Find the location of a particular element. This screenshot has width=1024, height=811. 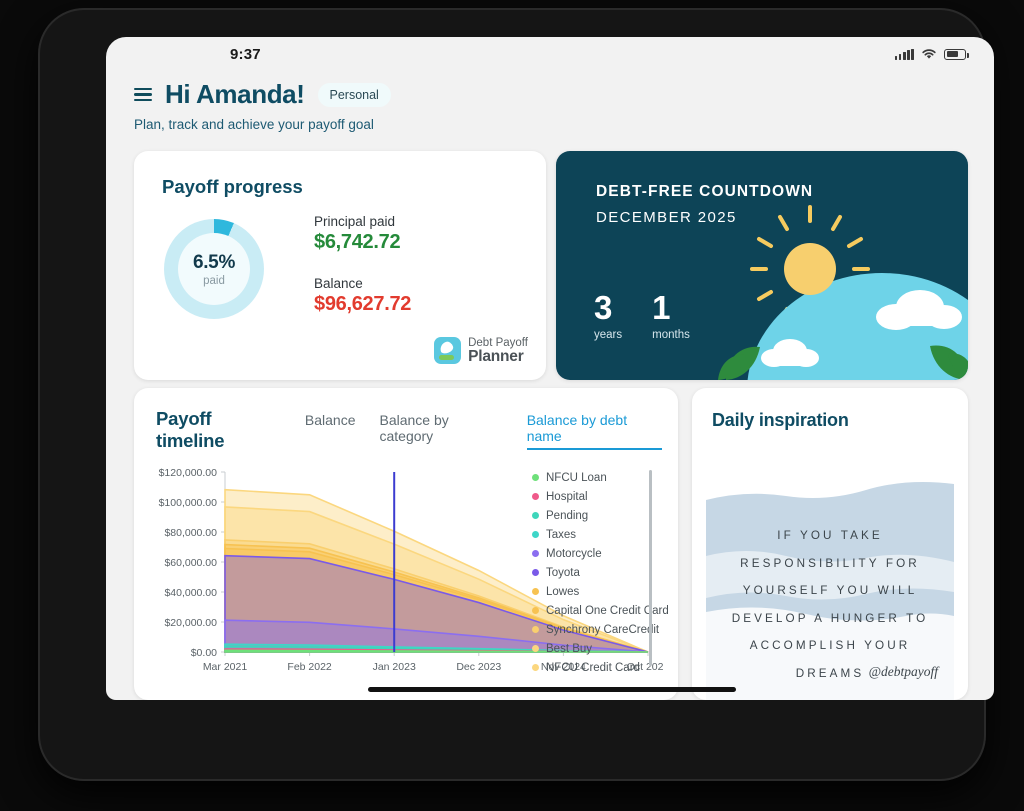

legend-item: Toyota is located at coordinates (606, 572).